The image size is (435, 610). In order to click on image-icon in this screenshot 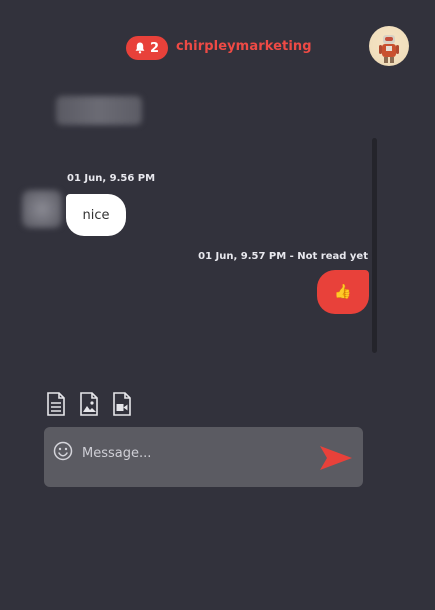, I will do `click(89, 404)`.